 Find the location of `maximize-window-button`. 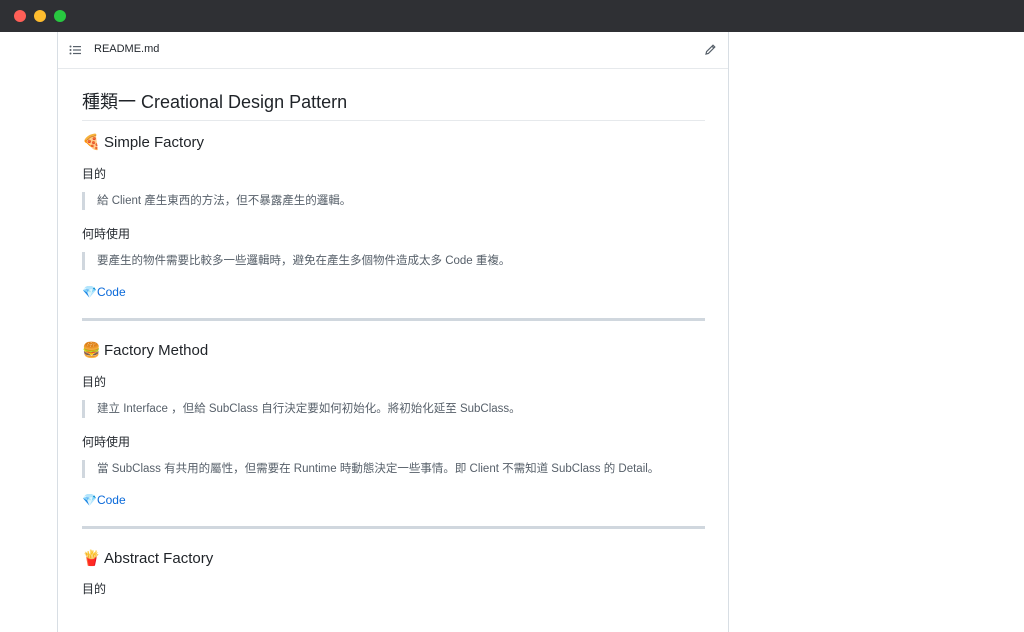

maximize-window-button is located at coordinates (60, 16).